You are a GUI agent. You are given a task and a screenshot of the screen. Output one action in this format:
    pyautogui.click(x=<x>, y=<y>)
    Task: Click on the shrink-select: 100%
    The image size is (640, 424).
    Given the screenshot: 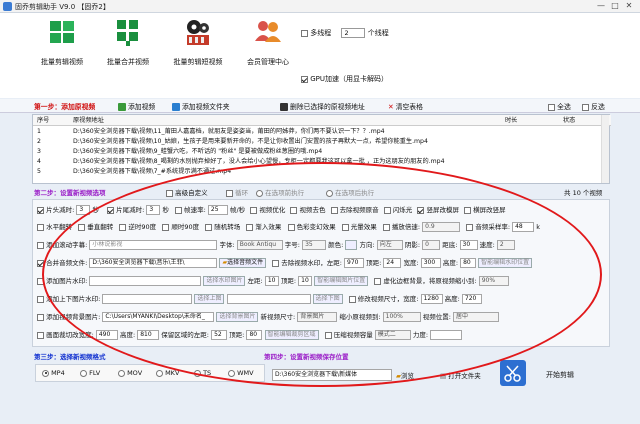 What is the action you would take?
    pyautogui.click(x=401, y=317)
    